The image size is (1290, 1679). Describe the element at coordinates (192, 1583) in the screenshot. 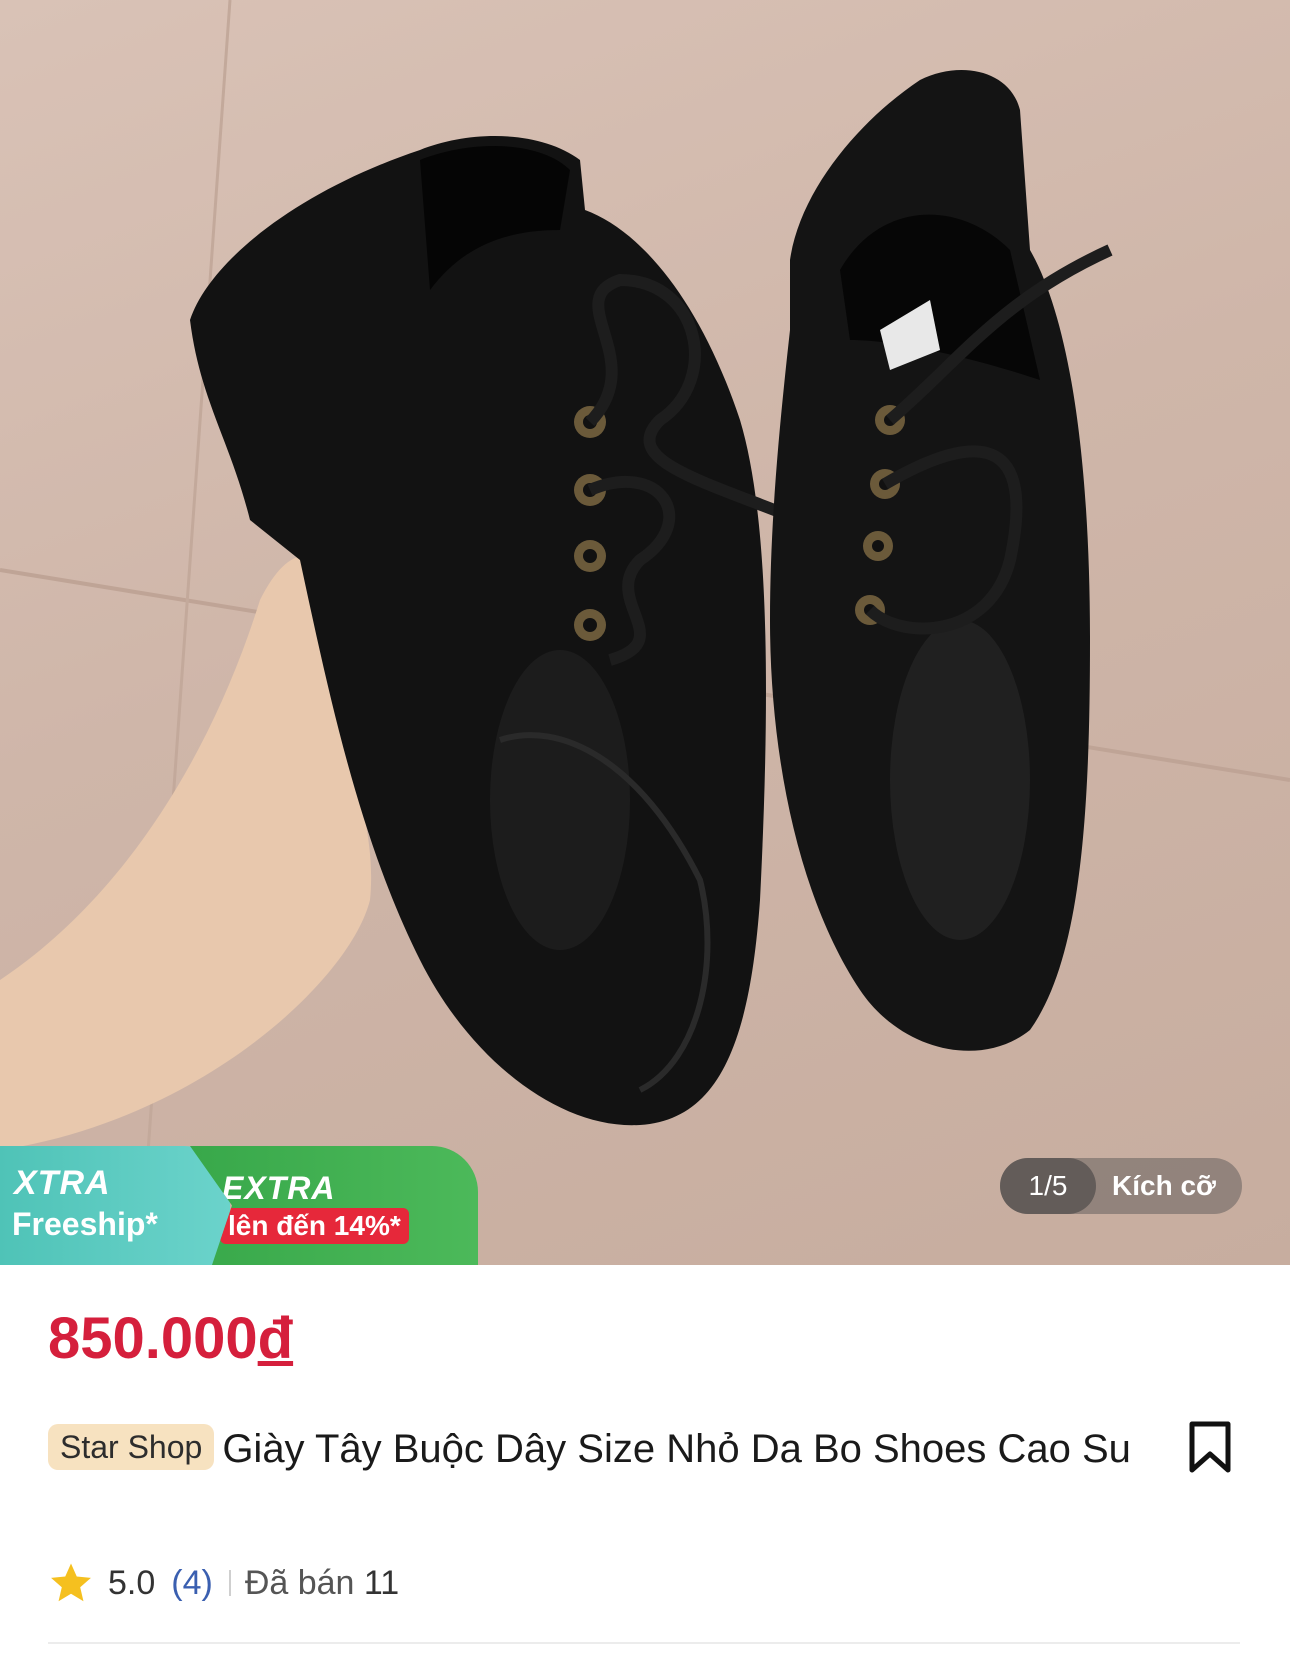

I see `review-count: (4)` at that location.